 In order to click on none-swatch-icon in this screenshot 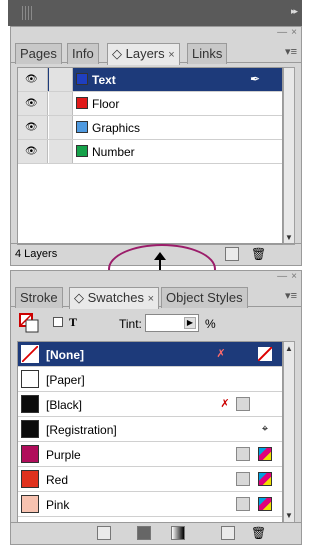, I will do `click(30, 354)`.